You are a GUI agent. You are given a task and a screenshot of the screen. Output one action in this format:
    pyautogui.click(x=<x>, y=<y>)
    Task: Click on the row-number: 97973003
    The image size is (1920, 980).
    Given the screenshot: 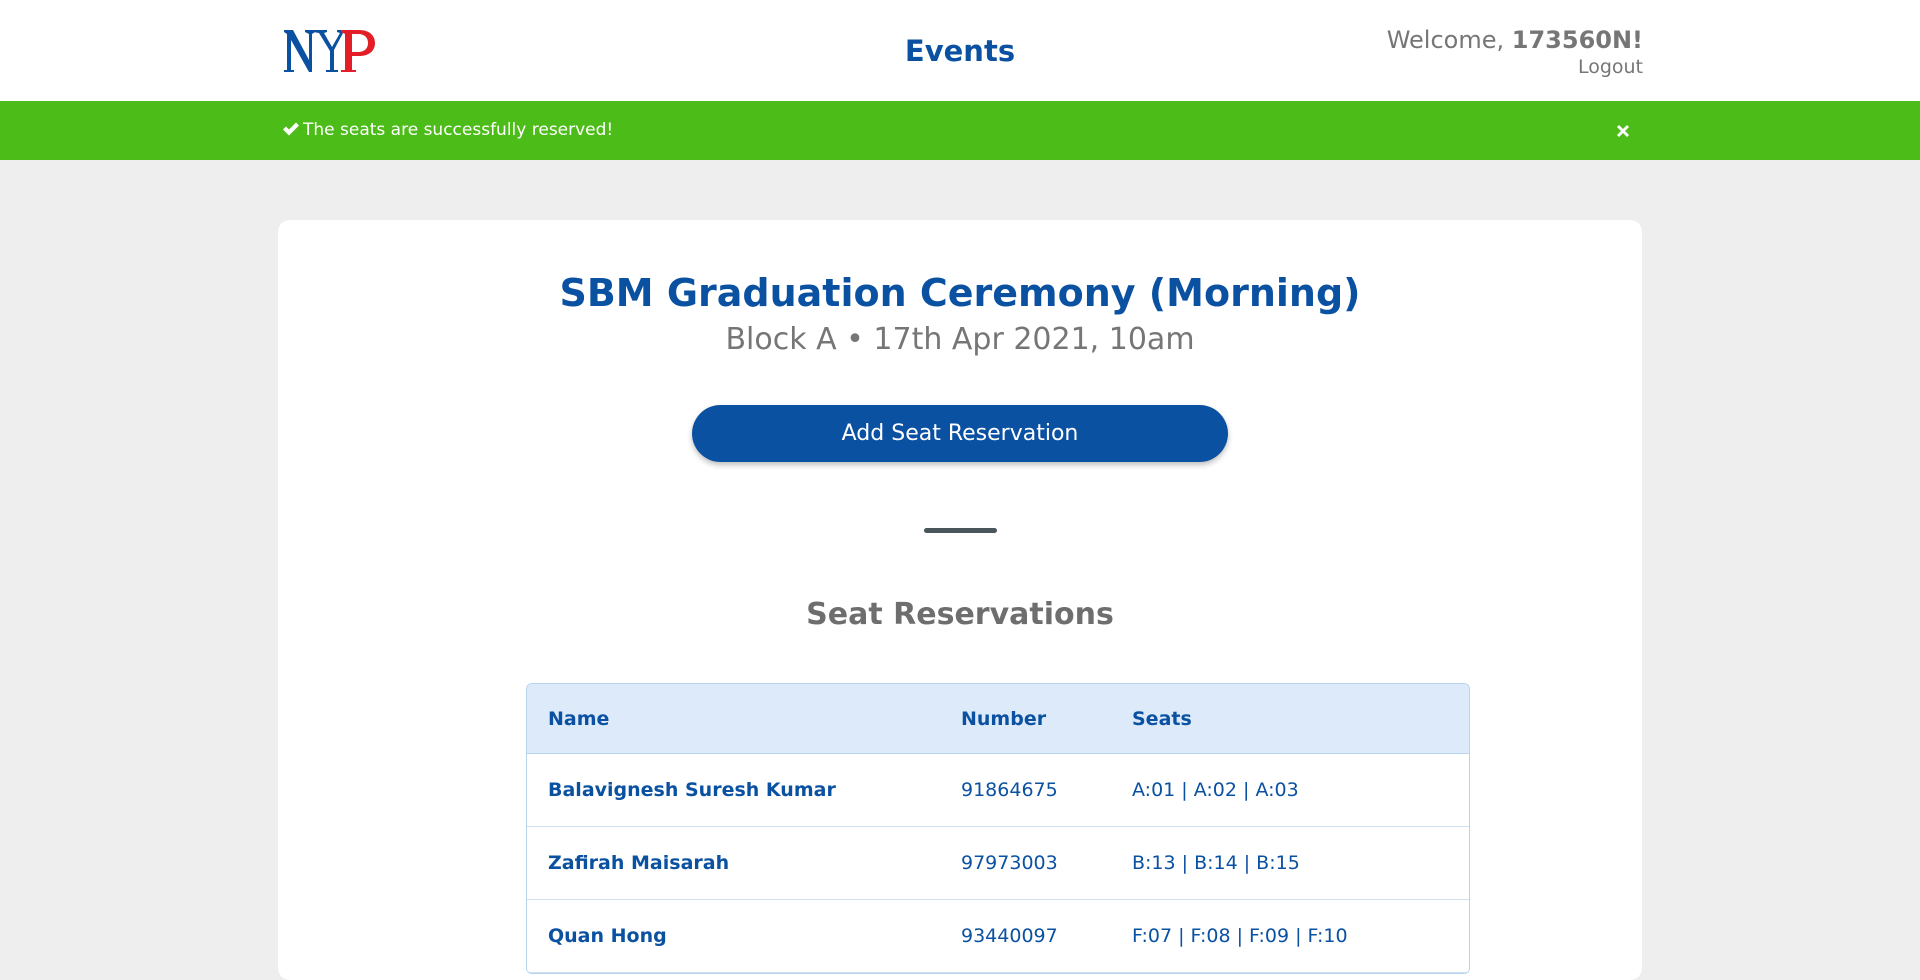 What is the action you would take?
    pyautogui.click(x=1009, y=863)
    